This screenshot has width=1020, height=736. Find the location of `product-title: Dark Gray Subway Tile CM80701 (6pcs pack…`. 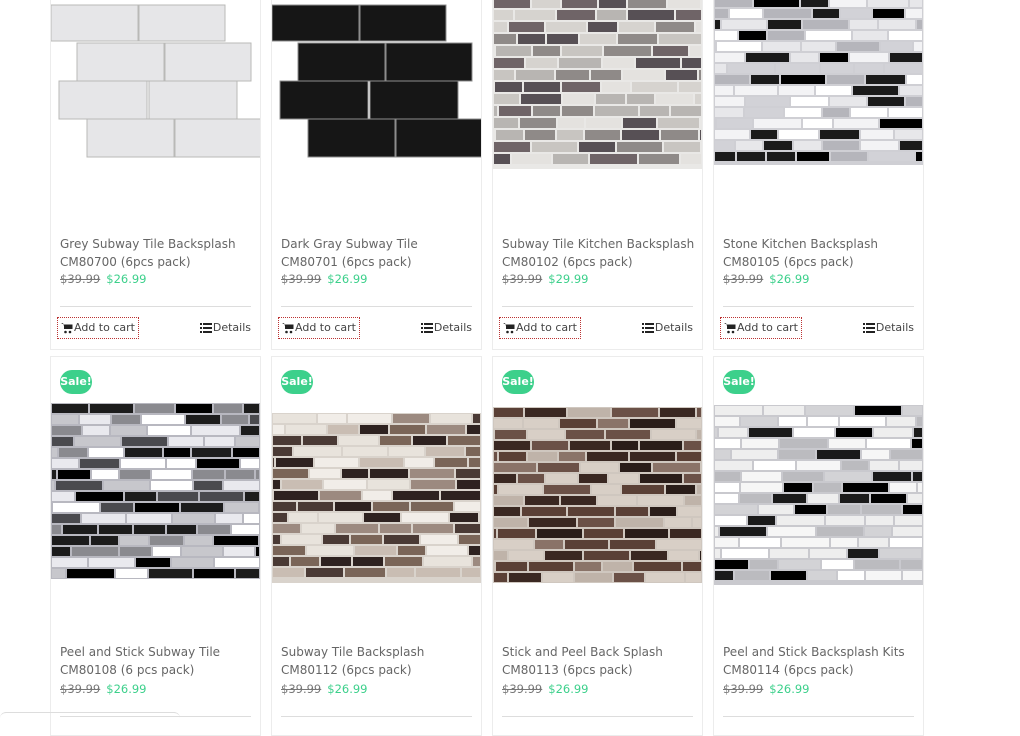

product-title: Dark Gray Subway Tile CM80701 (6pcs pack… is located at coordinates (378, 253).